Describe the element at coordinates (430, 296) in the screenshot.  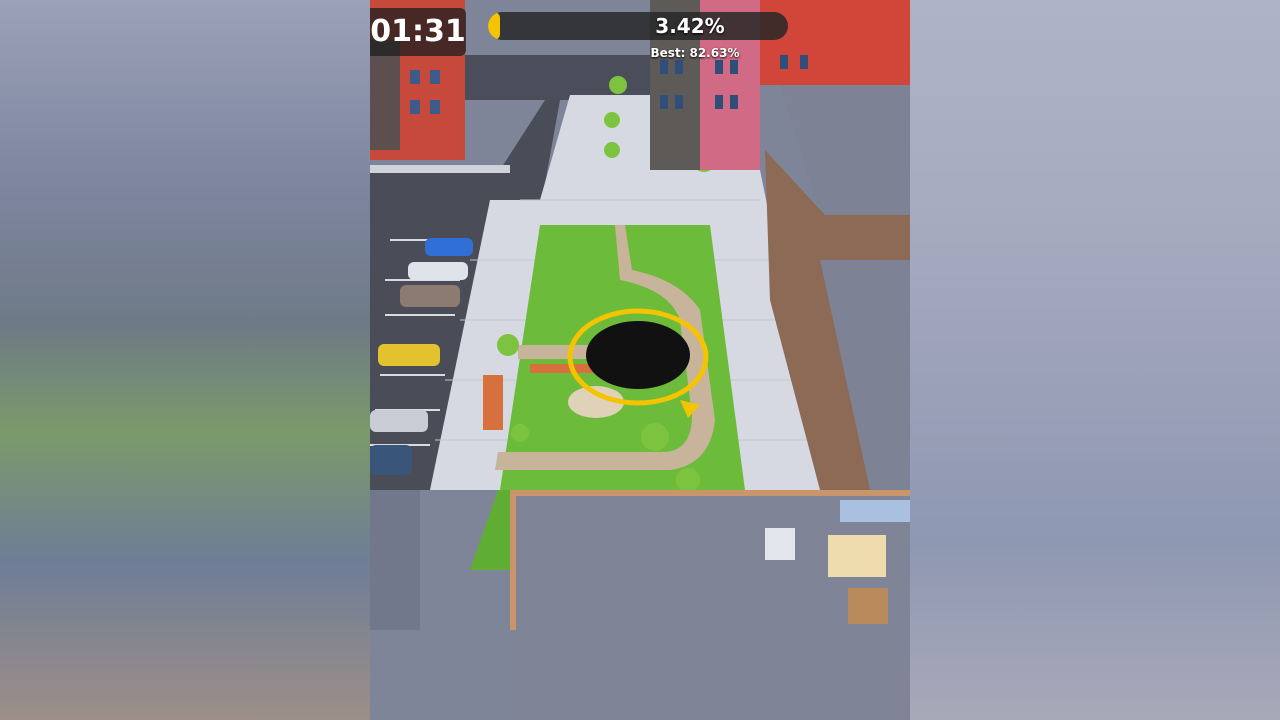
I see `car-brown` at that location.